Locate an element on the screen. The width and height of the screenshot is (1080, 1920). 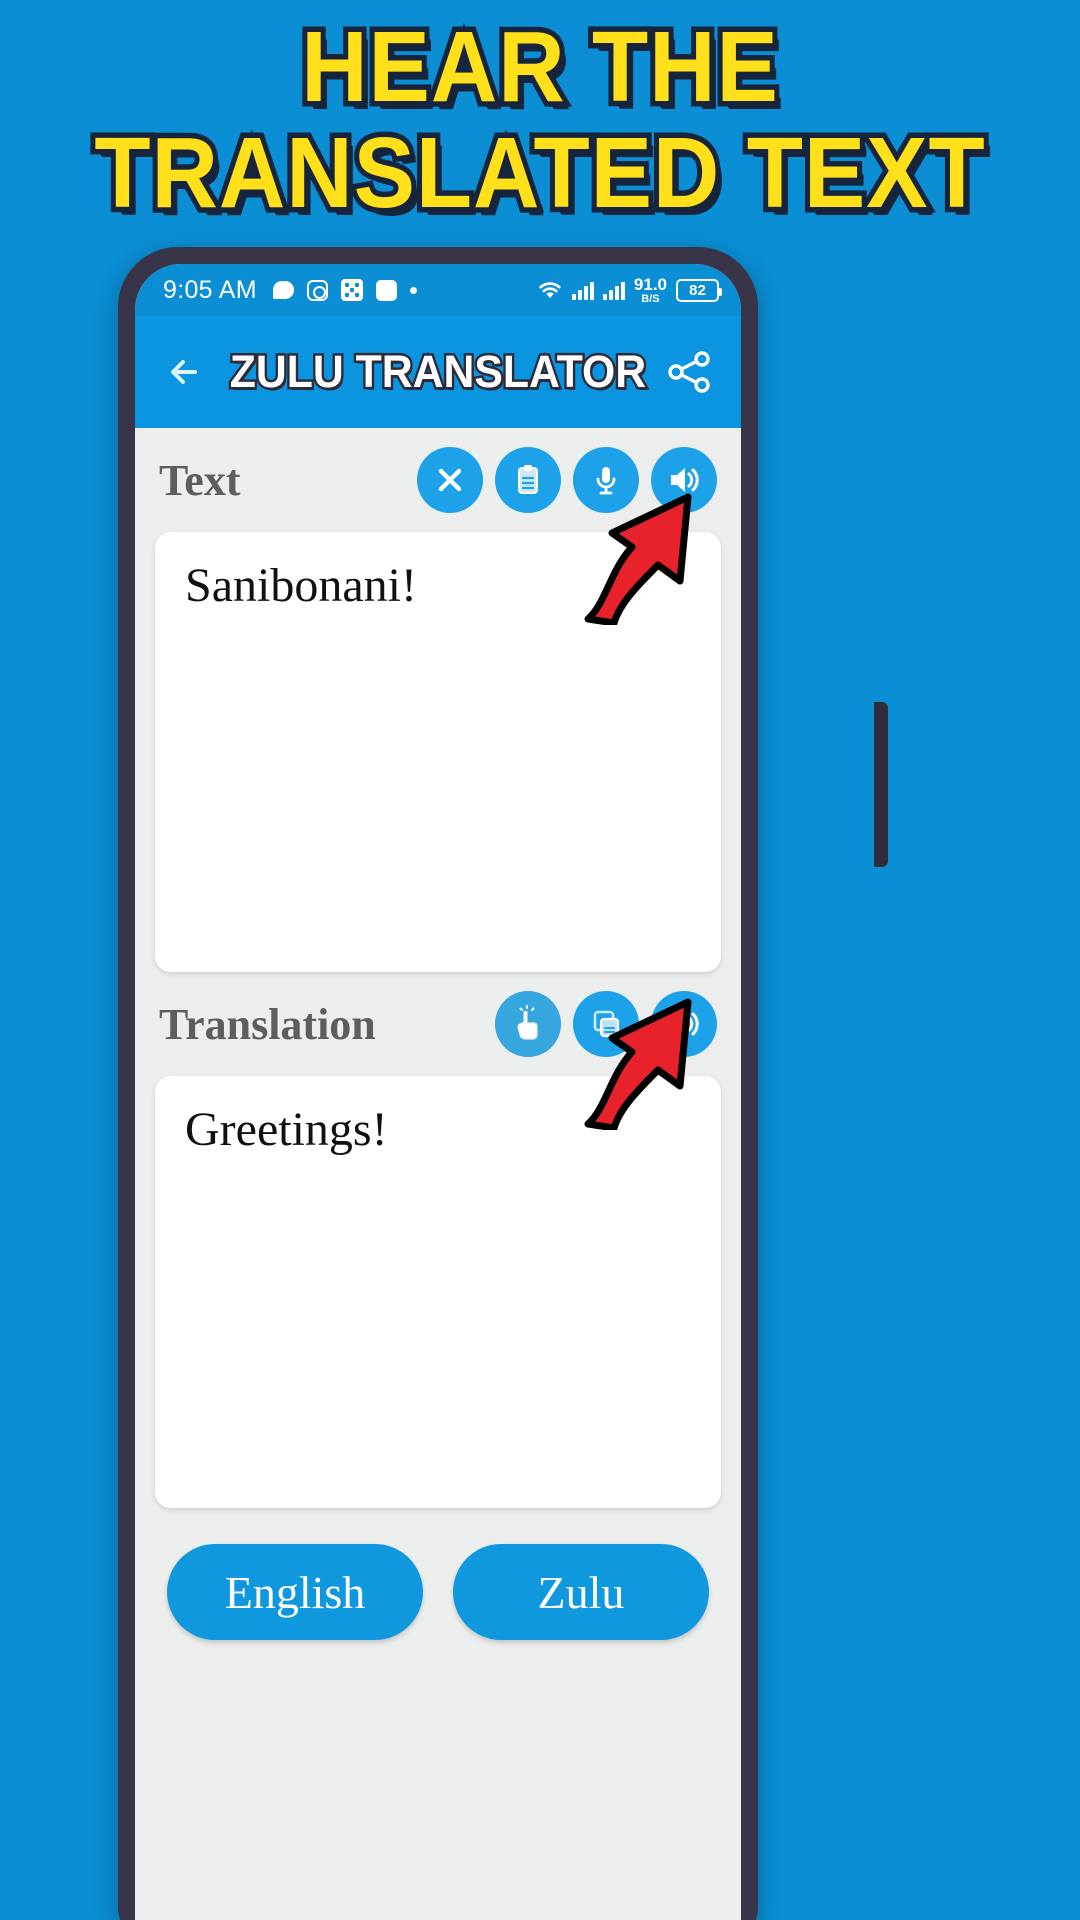
source-label: Text is located at coordinates (200, 480).